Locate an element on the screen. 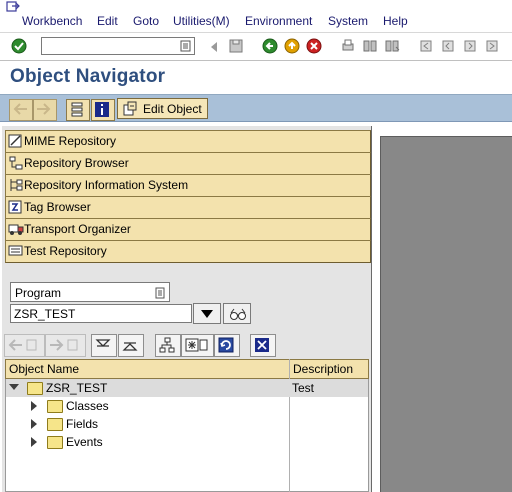 This screenshot has width=512, height=492. collapse-all-icon is located at coordinates (130, 346).